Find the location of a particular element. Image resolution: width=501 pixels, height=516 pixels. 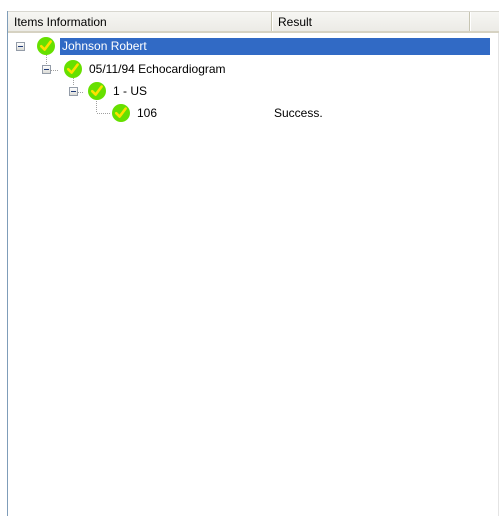

tree-label: 05/11/94 Echocardiogram is located at coordinates (158, 69).